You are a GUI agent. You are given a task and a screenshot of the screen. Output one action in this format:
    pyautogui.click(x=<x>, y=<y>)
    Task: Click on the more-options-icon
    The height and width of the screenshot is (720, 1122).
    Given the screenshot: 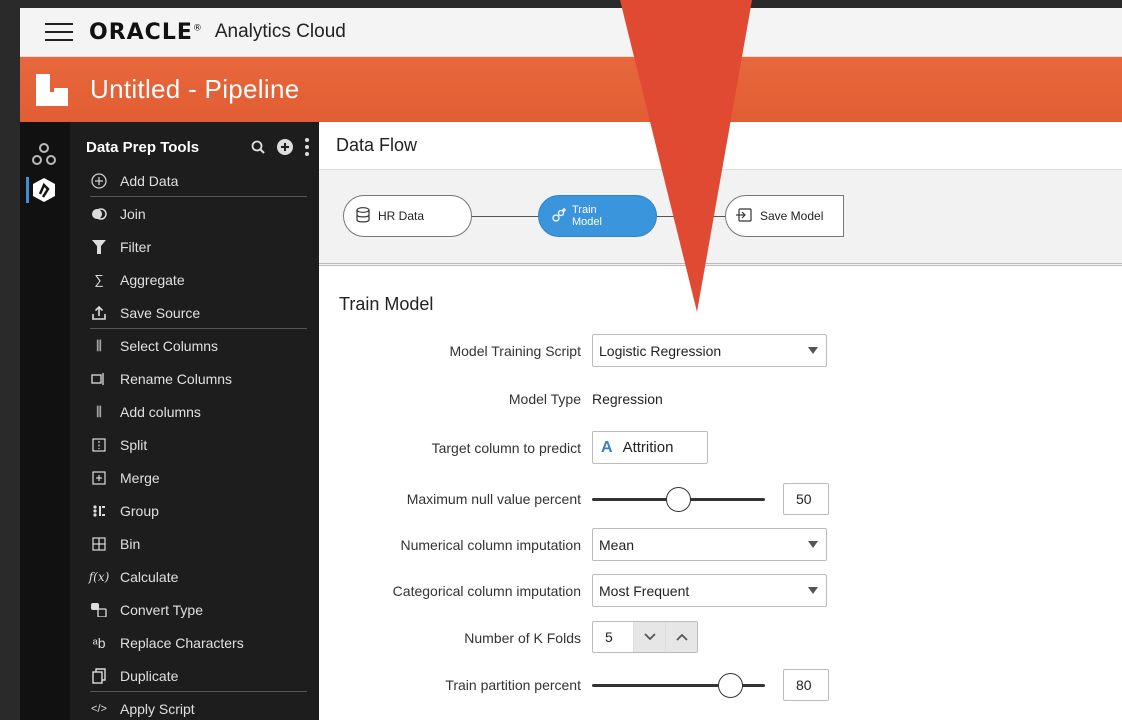 What is the action you would take?
    pyautogui.click(x=307, y=147)
    